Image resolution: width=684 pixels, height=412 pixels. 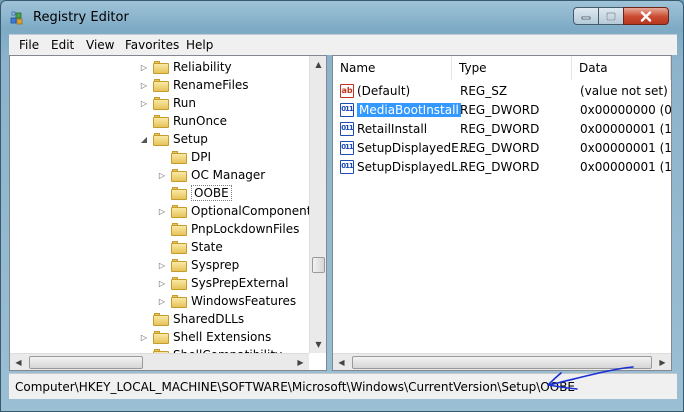 I want to click on menu-help: Help, so click(x=199, y=45).